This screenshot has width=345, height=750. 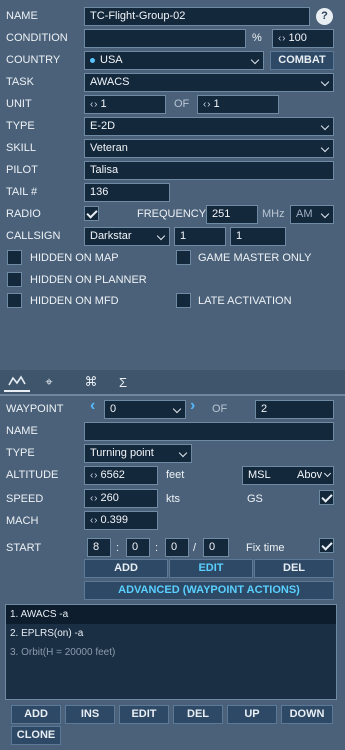 I want to click on callsign-number-2: 1, so click(x=258, y=236).